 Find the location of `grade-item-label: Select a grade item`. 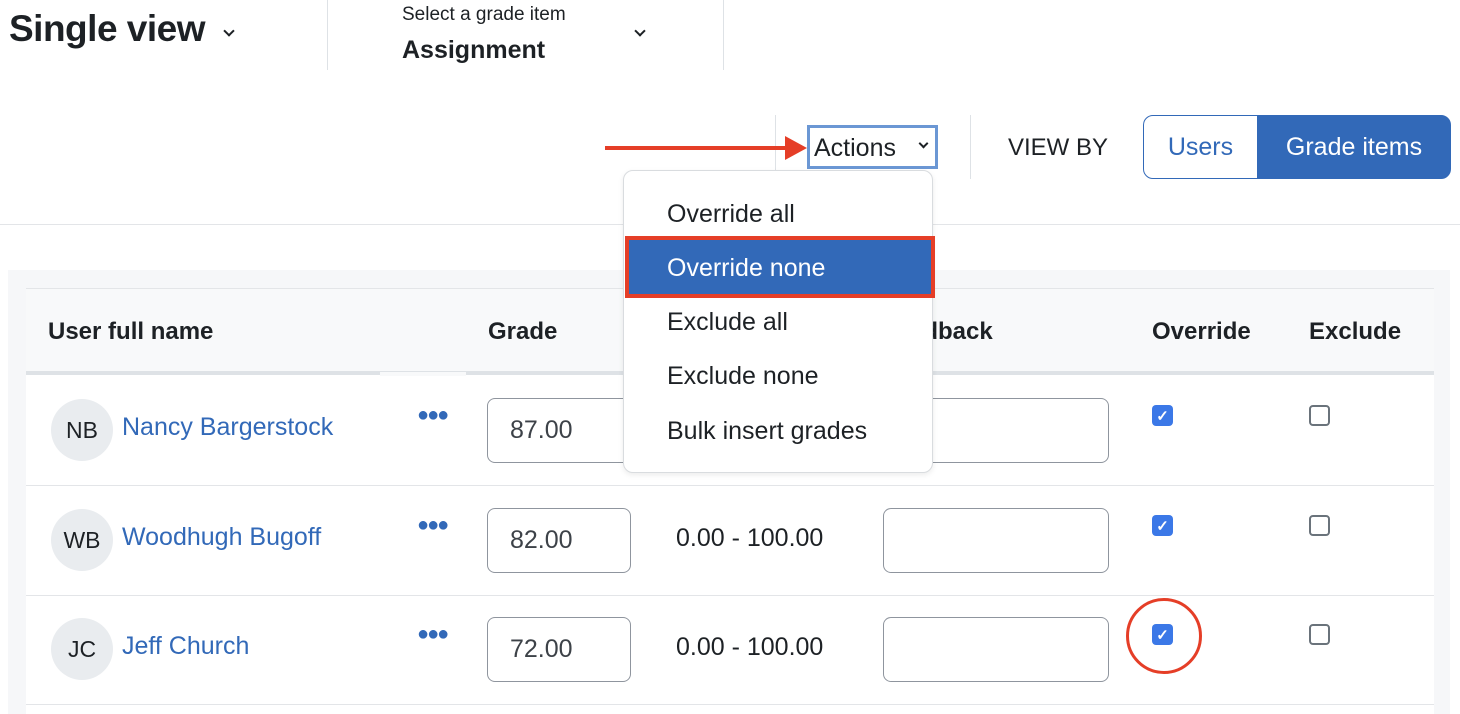

grade-item-label: Select a grade item is located at coordinates (484, 14).